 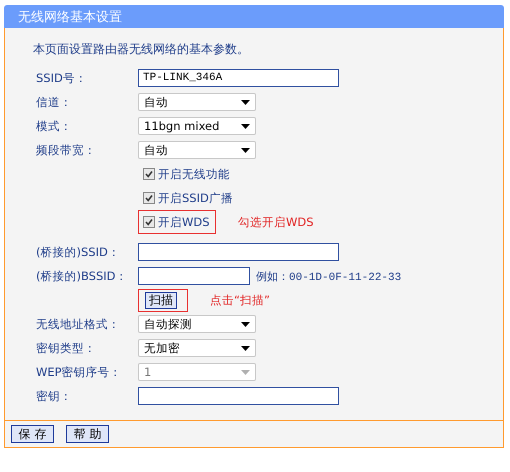 What do you see at coordinates (161, 300) in the screenshot?
I see `scan-button: 扫描` at bounding box center [161, 300].